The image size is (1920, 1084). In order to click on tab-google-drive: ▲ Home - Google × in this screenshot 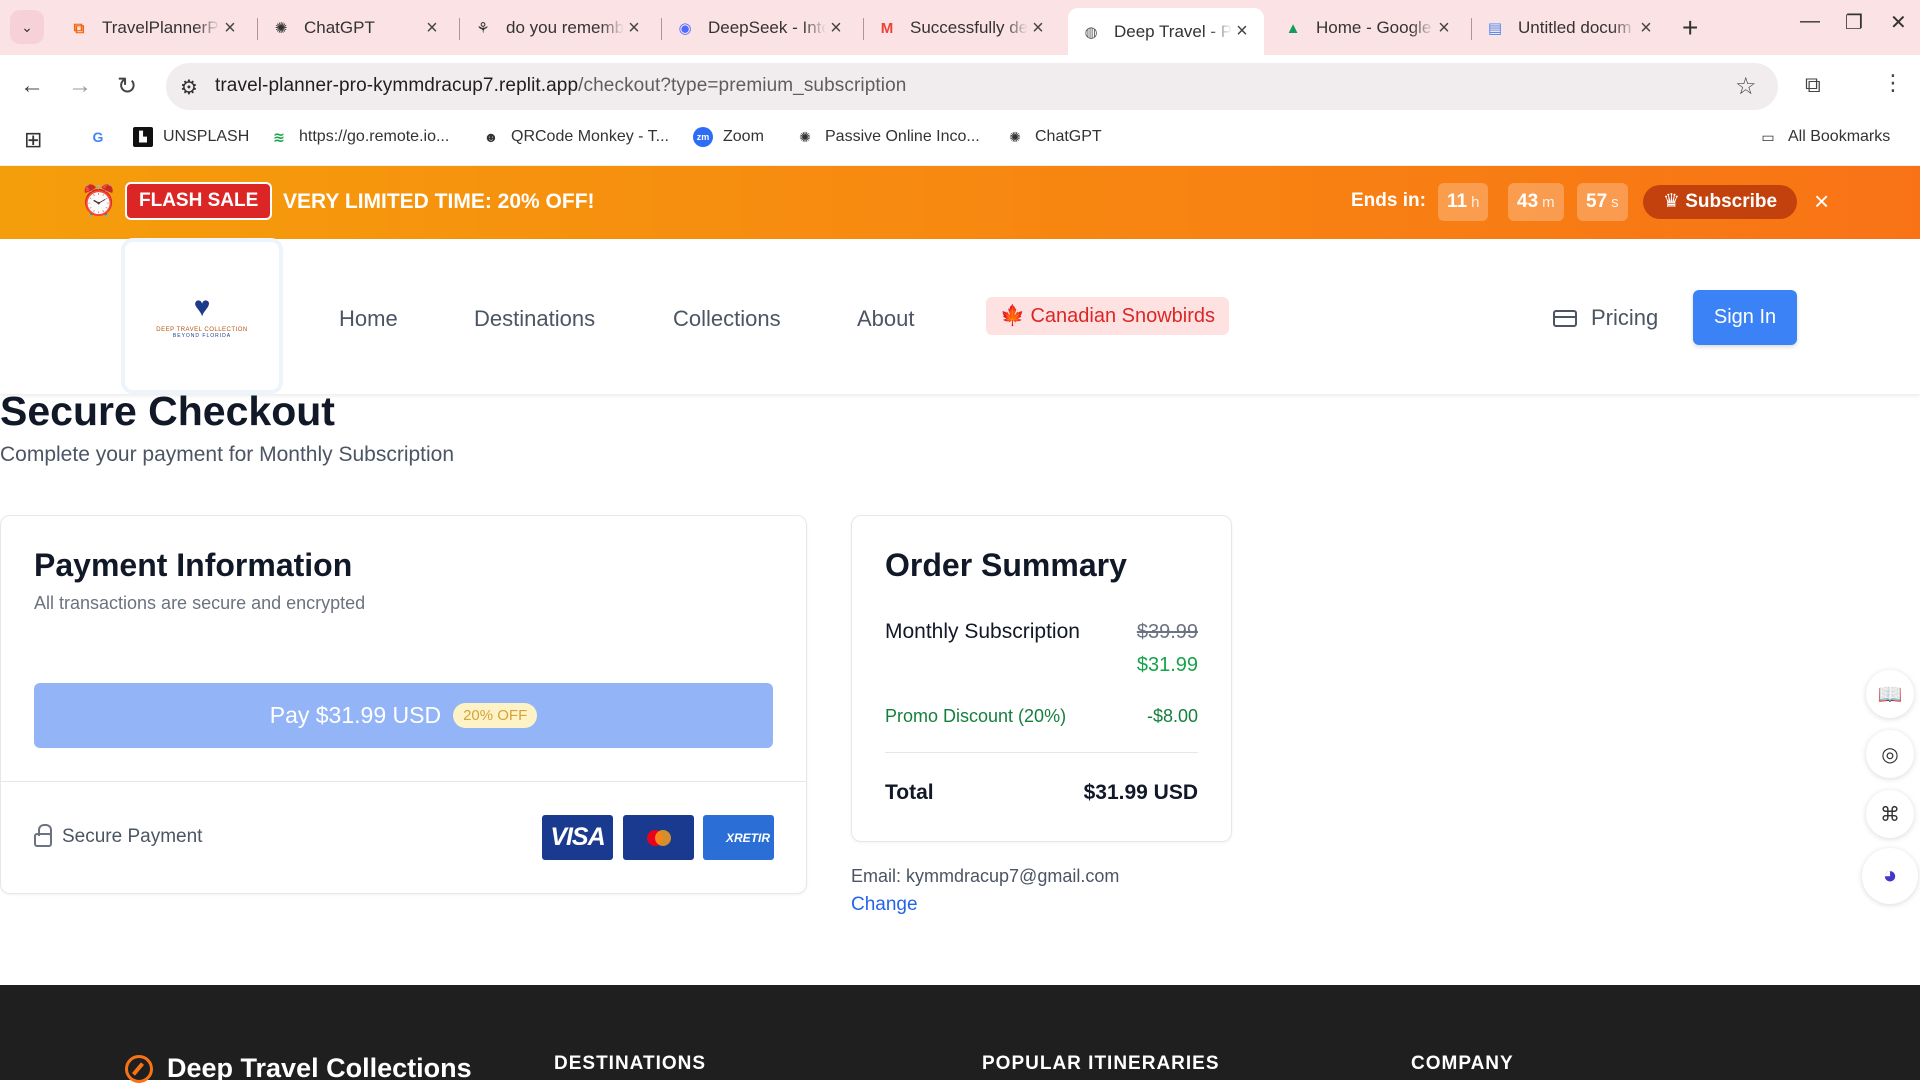, I will do `click(1368, 28)`.